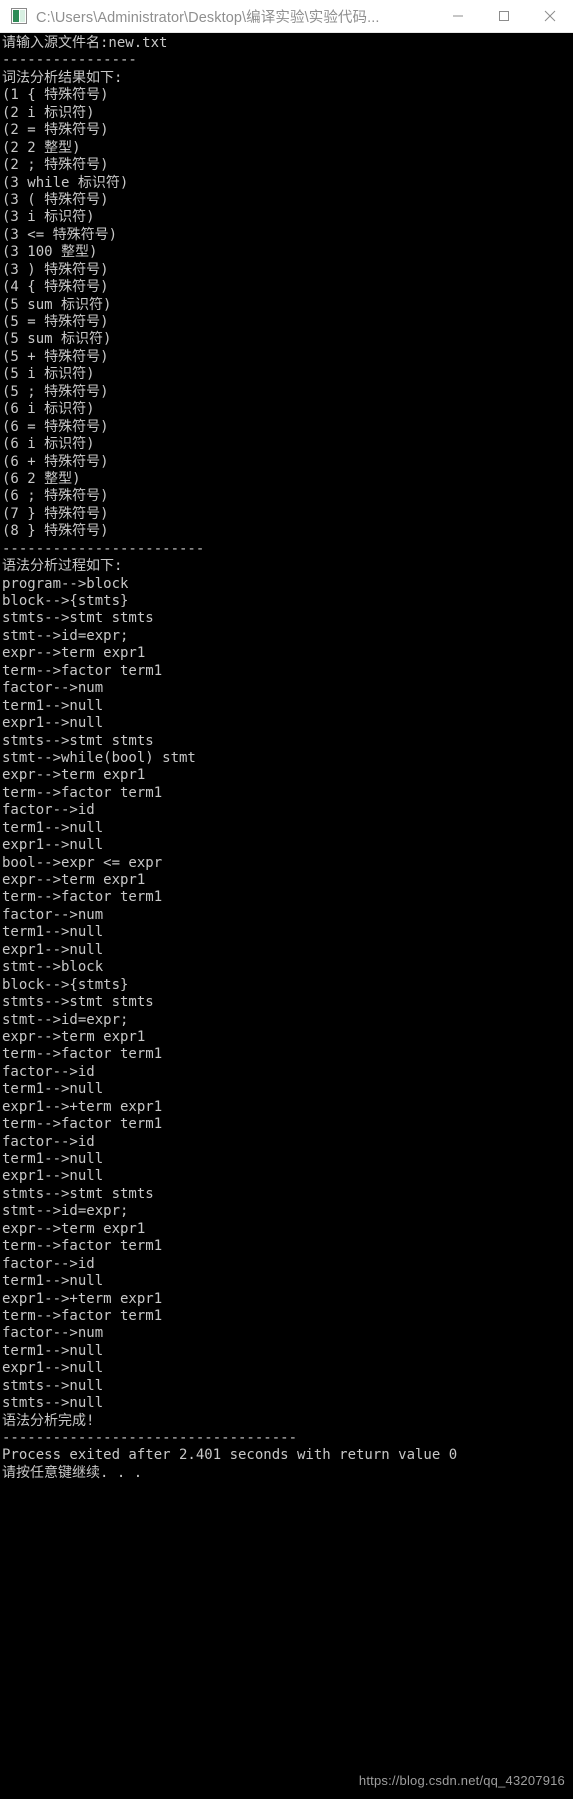  What do you see at coordinates (55, 513) in the screenshot?
I see `console-line: (7 } 特殊符号)` at bounding box center [55, 513].